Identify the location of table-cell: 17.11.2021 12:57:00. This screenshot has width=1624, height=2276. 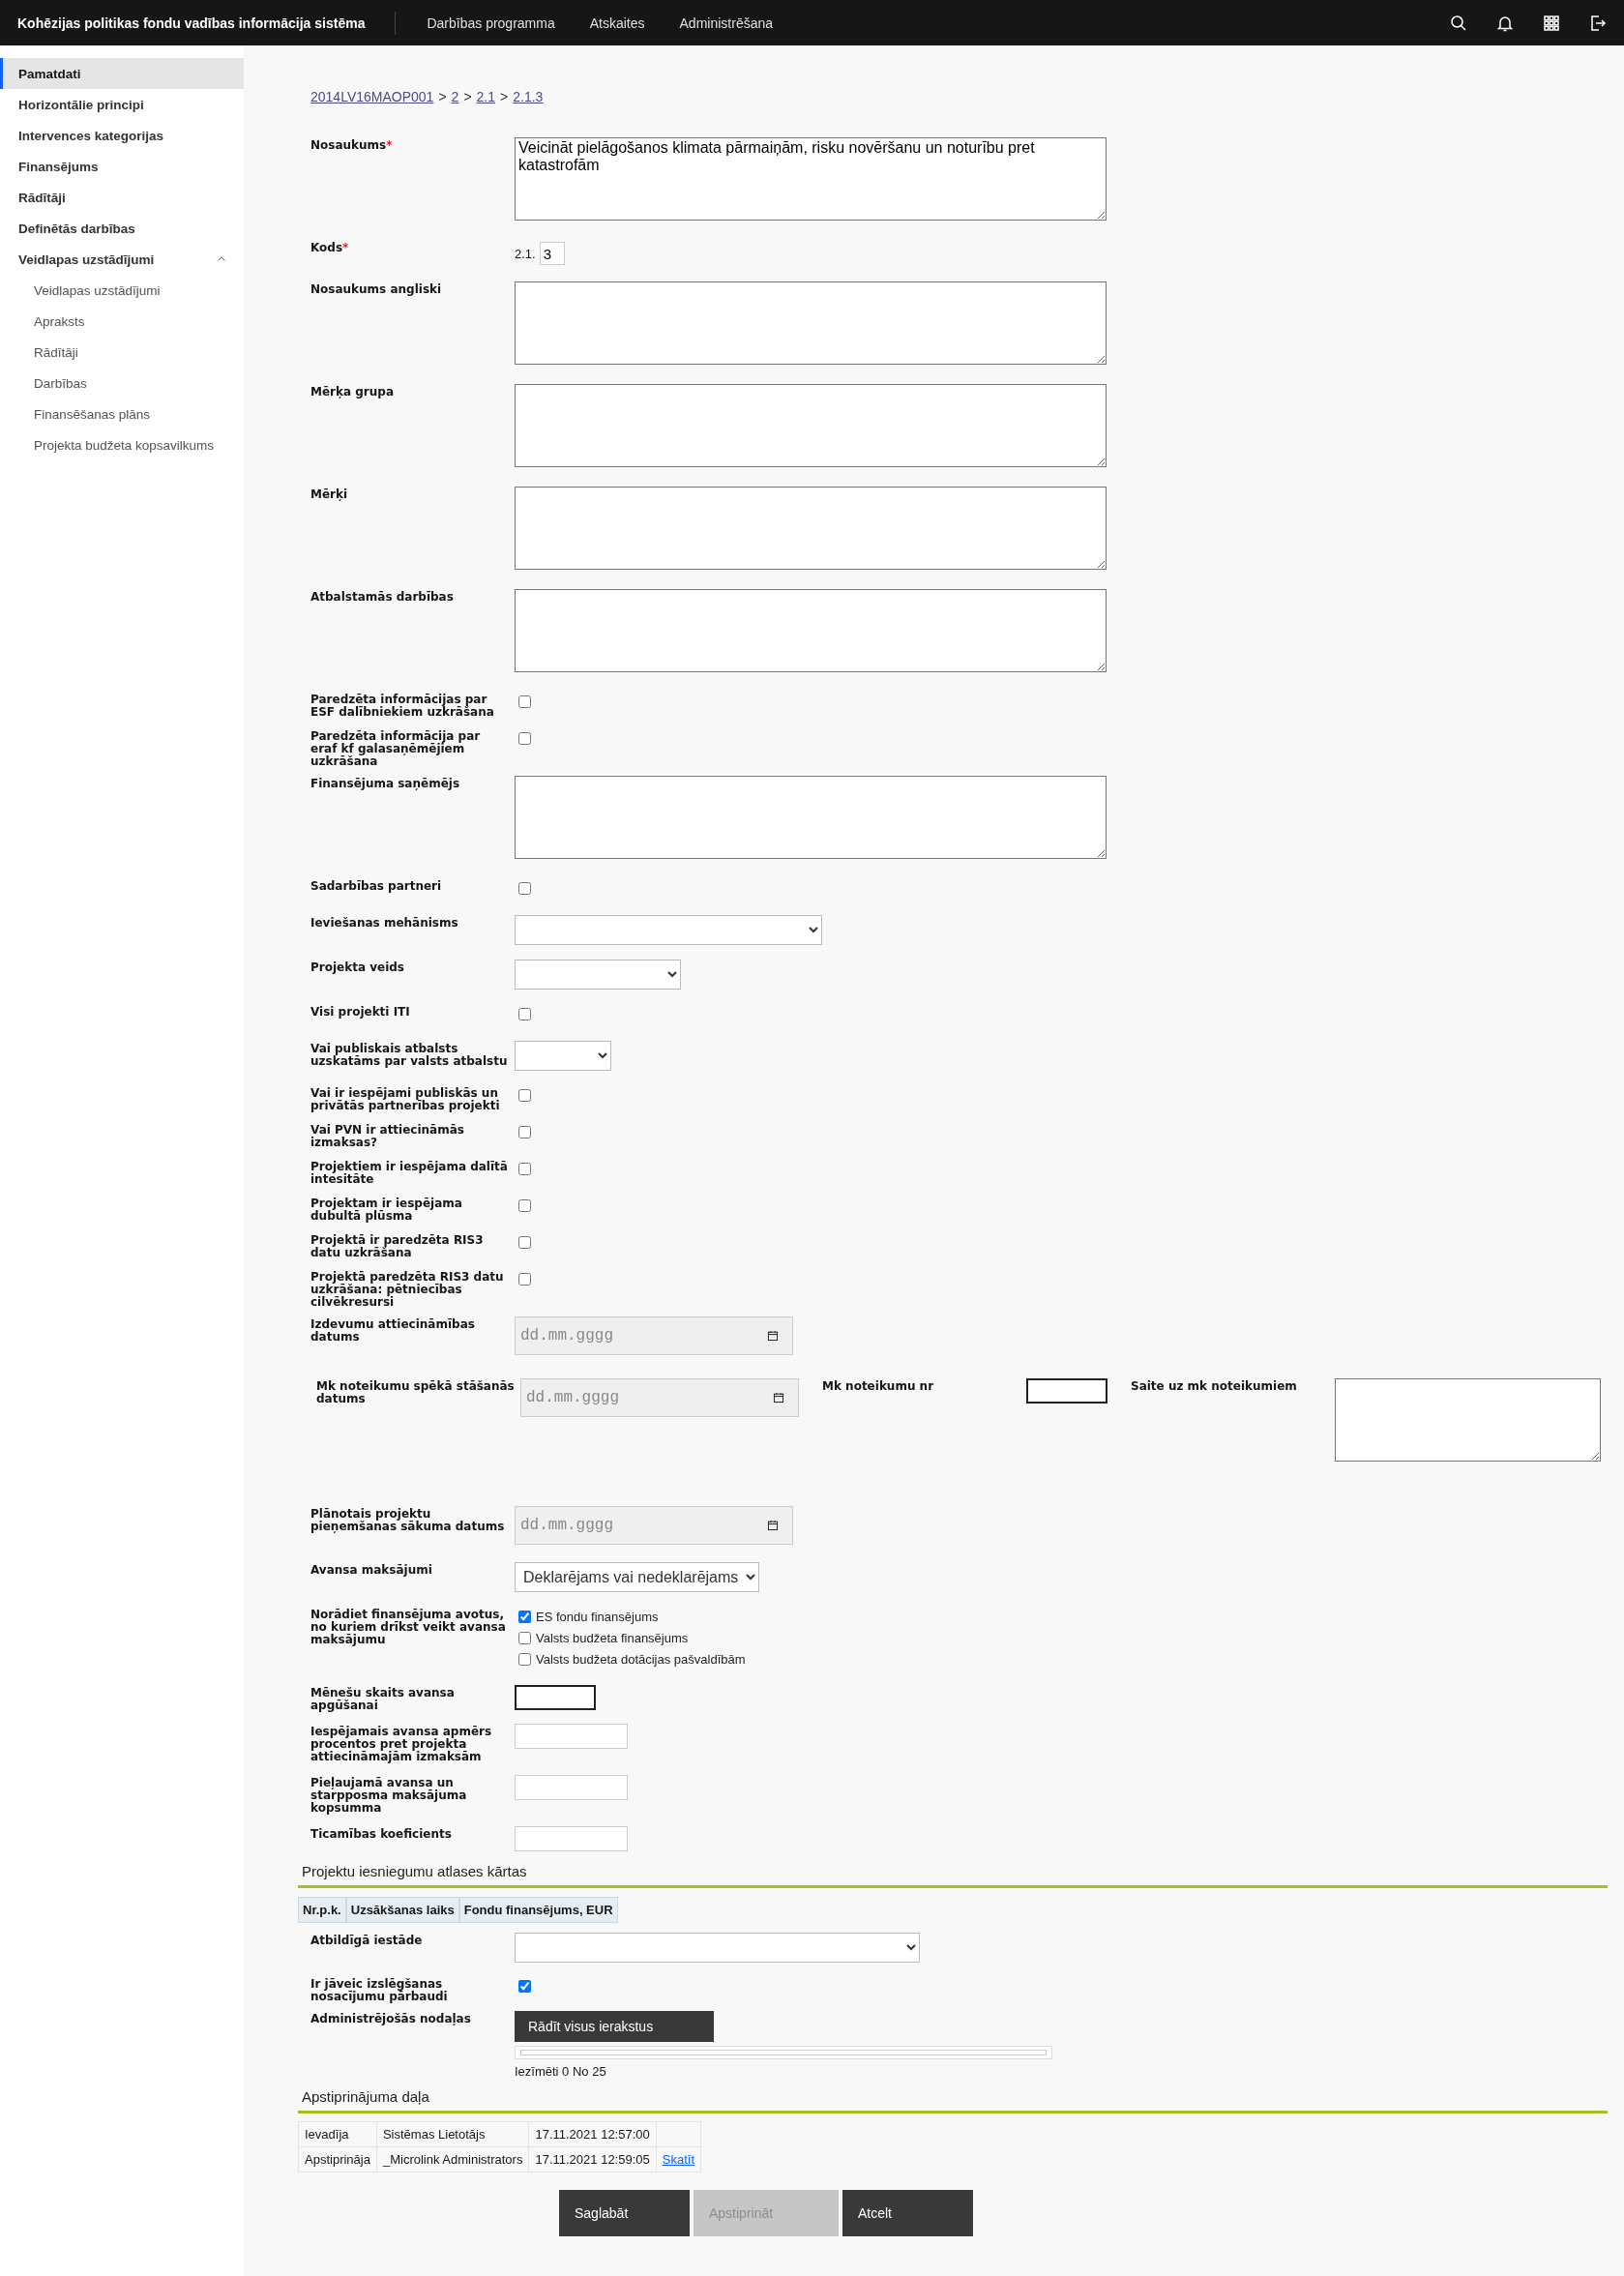
(592, 2134).